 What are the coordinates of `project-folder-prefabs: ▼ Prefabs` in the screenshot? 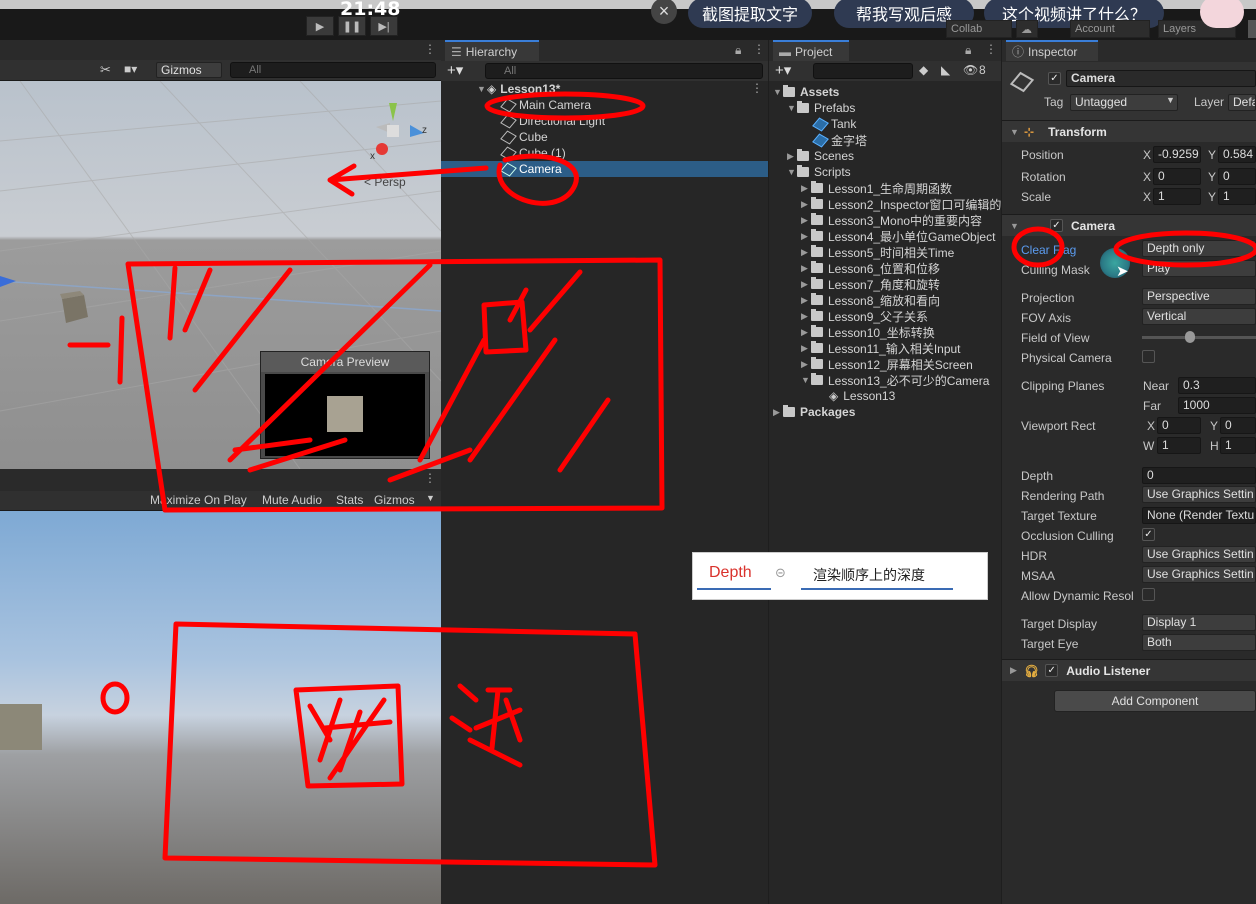 It's located at (821, 108).